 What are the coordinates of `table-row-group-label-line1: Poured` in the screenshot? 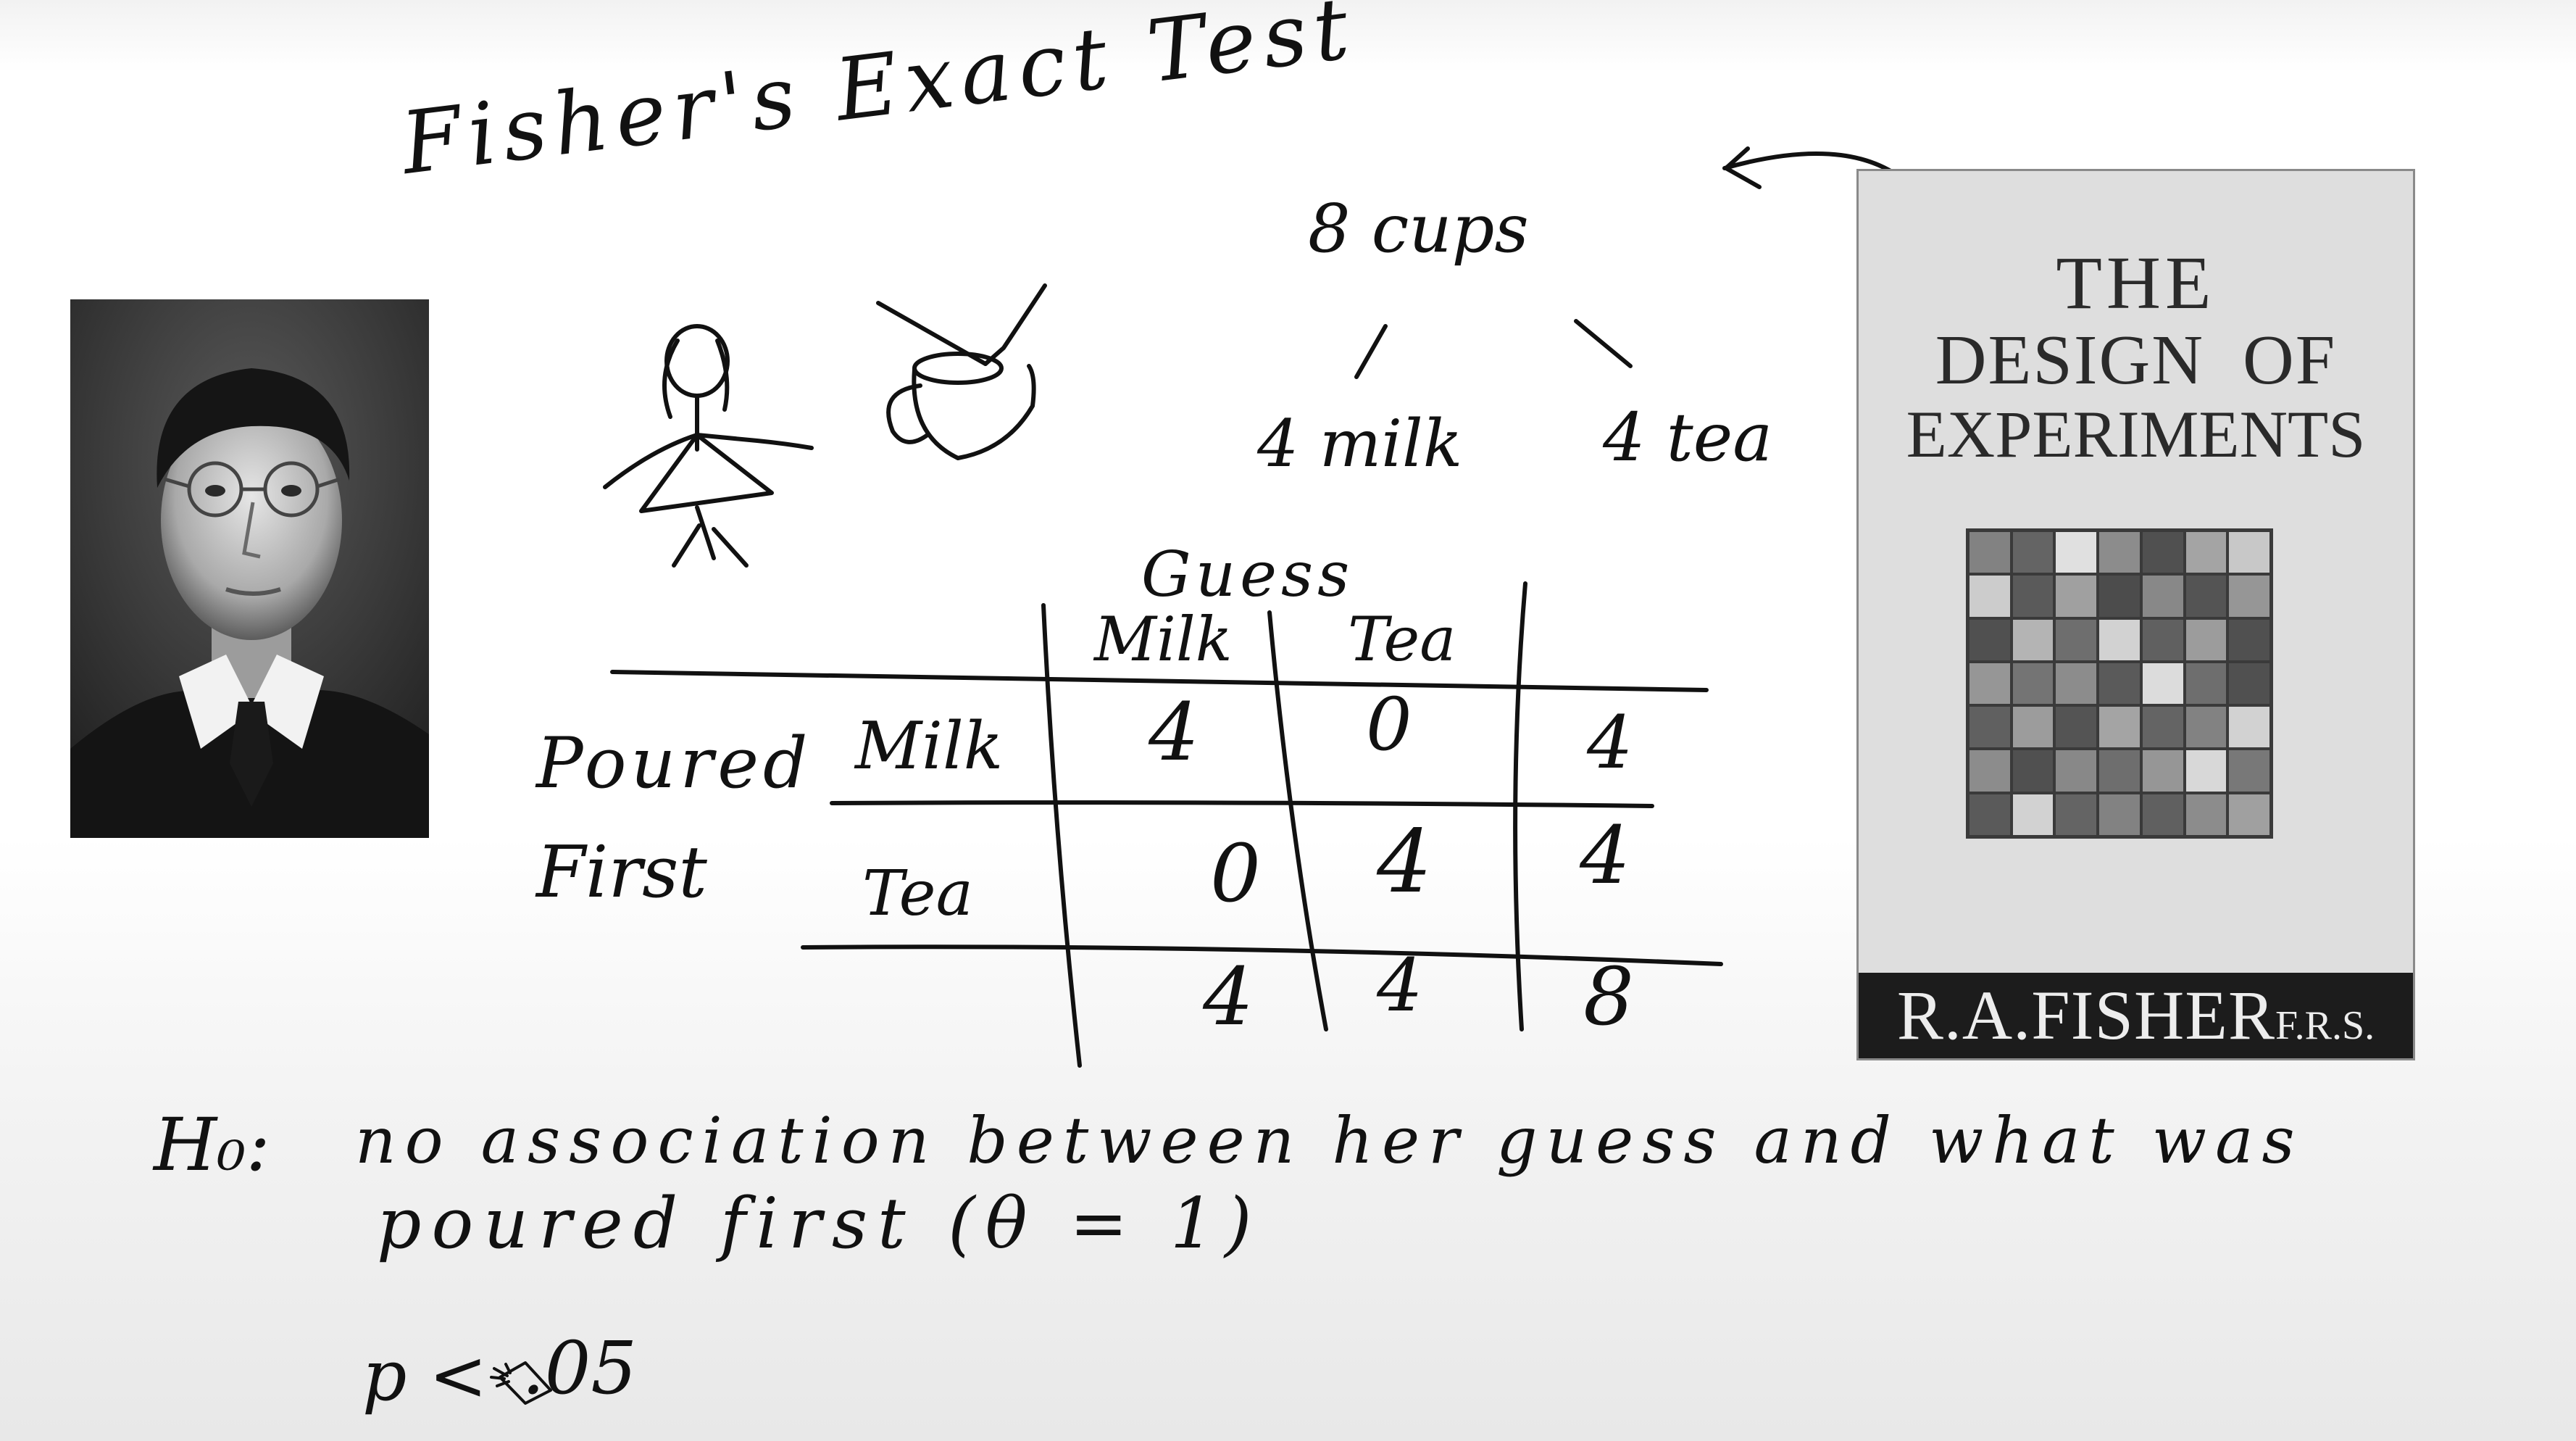 It's located at (674, 763).